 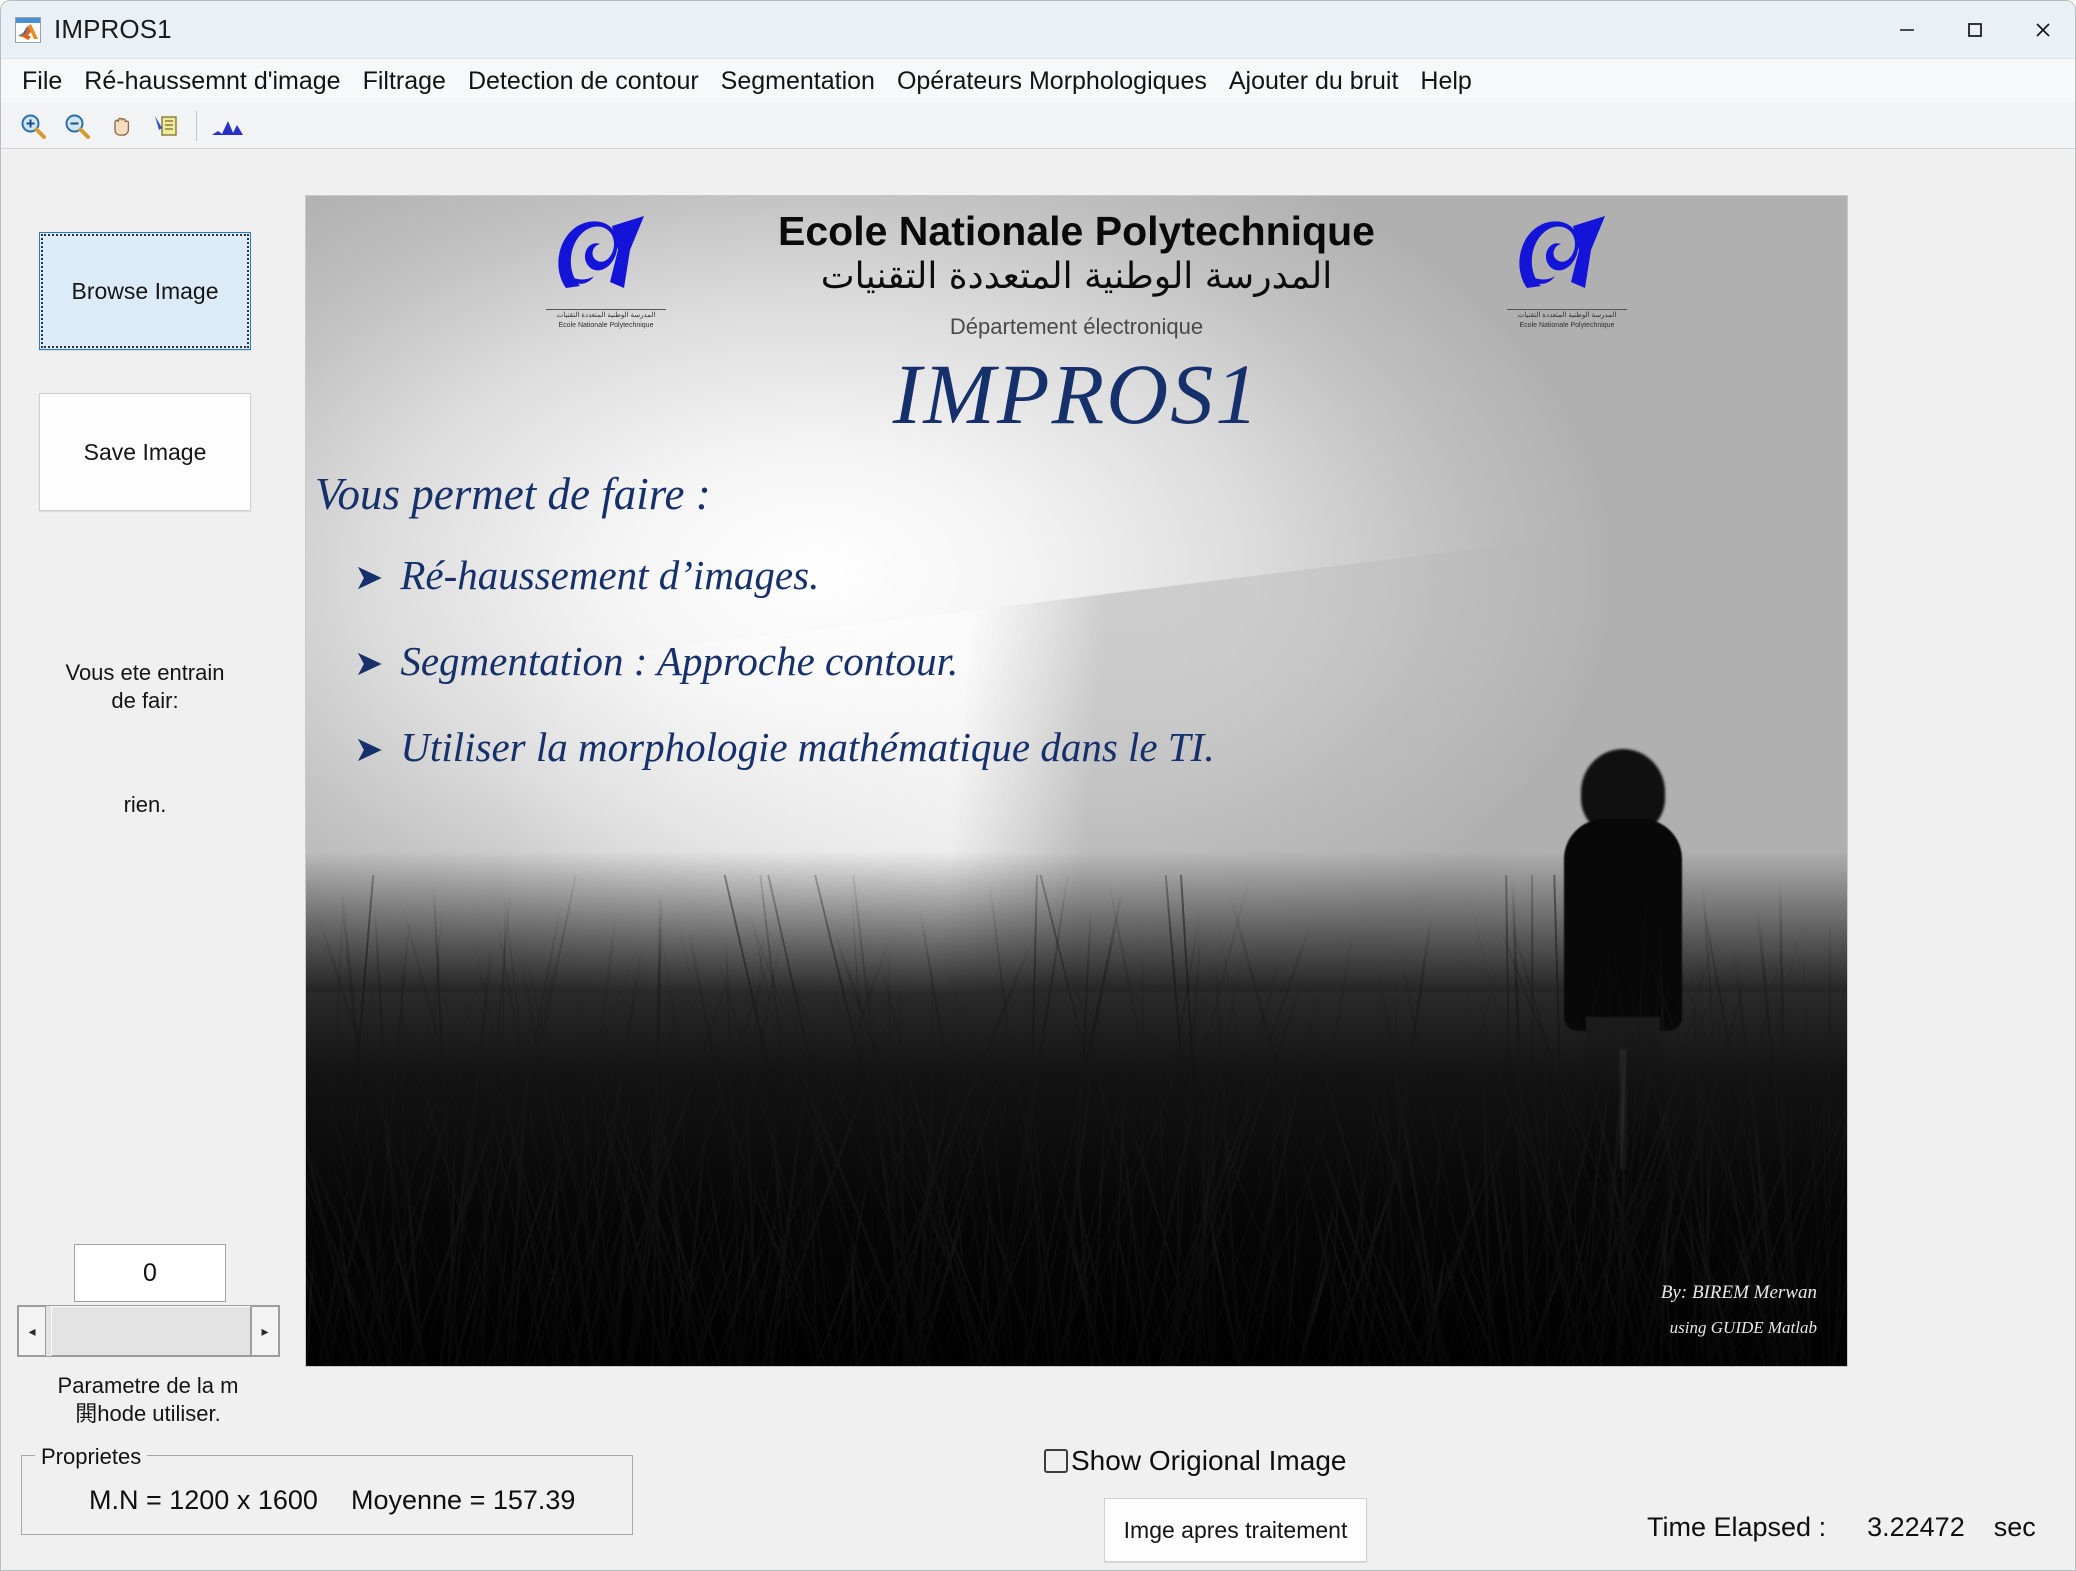 What do you see at coordinates (148, 1399) in the screenshot?
I see `parameter-caption: Parametre de la m 閧hode utiliser.` at bounding box center [148, 1399].